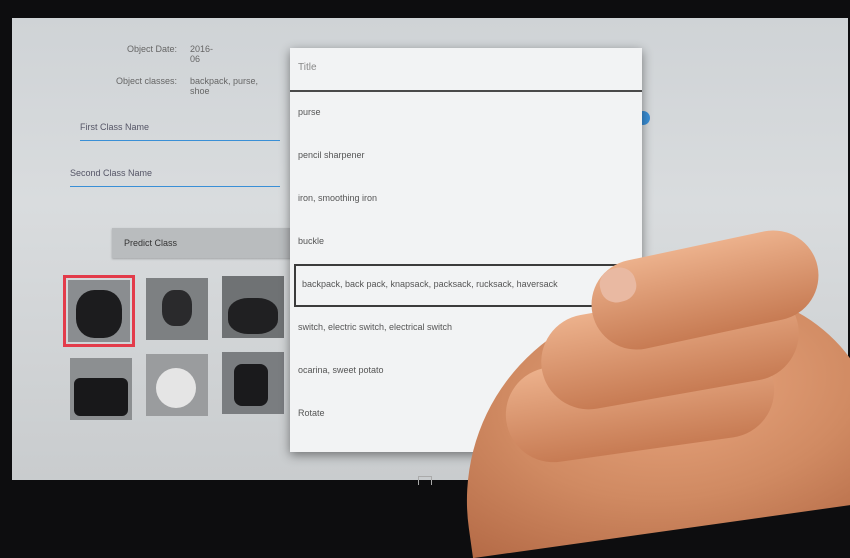 The image size is (850, 558). What do you see at coordinates (115, 127) in the screenshot?
I see `first-class-label: First Class Name` at bounding box center [115, 127].